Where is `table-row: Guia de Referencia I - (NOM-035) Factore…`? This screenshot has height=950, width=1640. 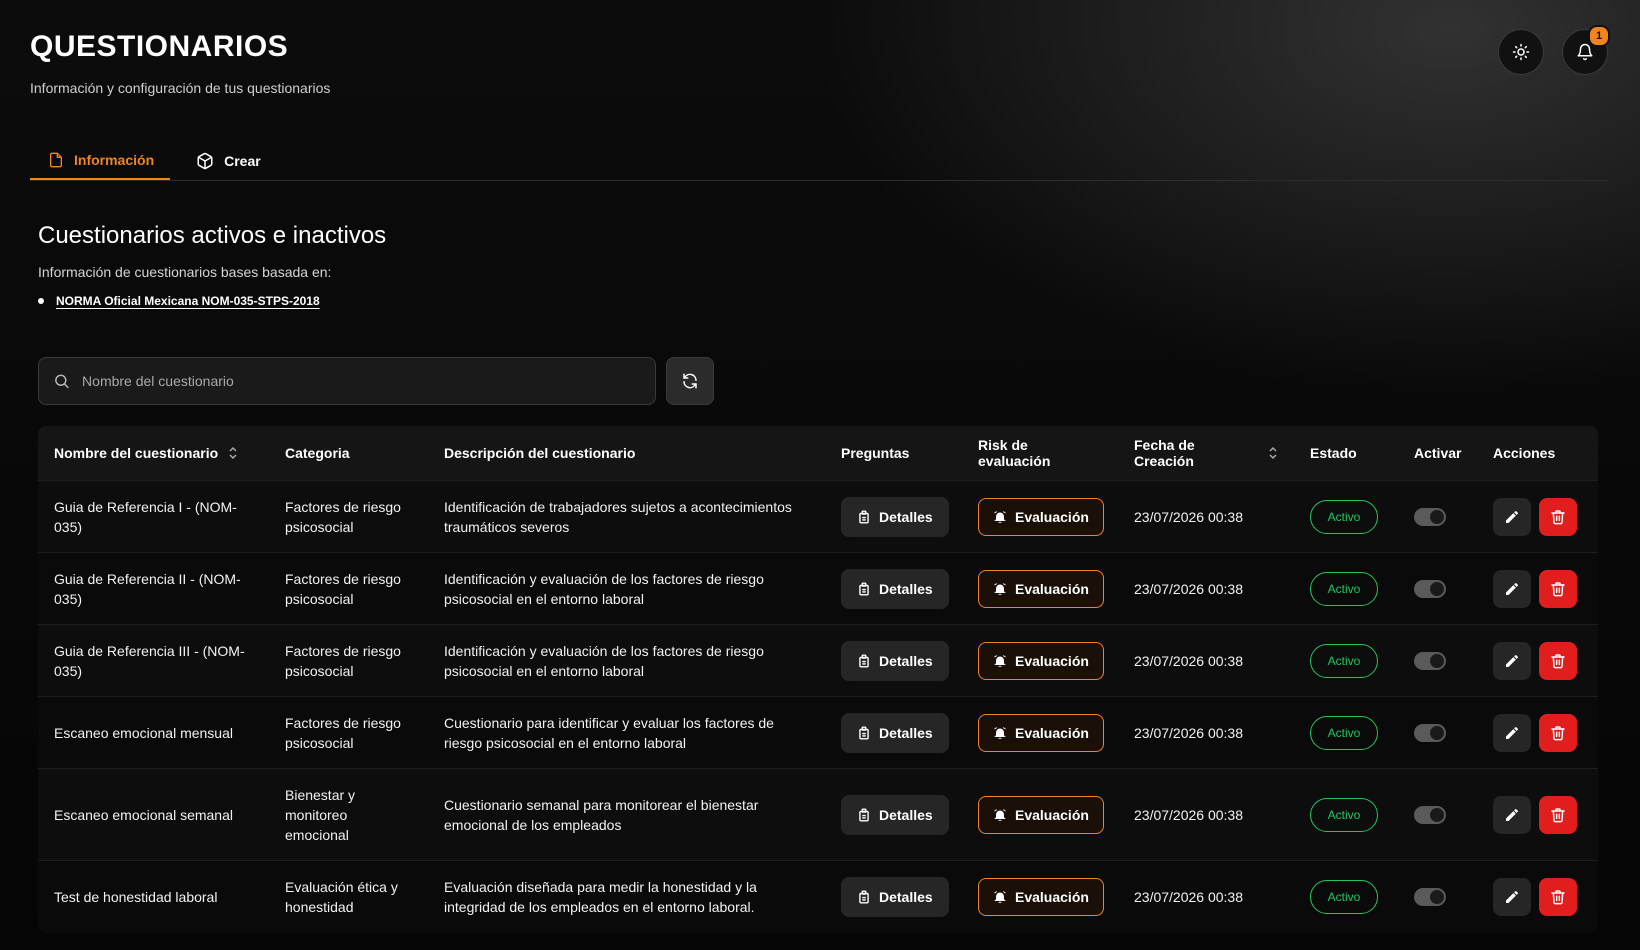 table-row: Guia de Referencia I - (NOM-035) Factore… is located at coordinates (818, 516).